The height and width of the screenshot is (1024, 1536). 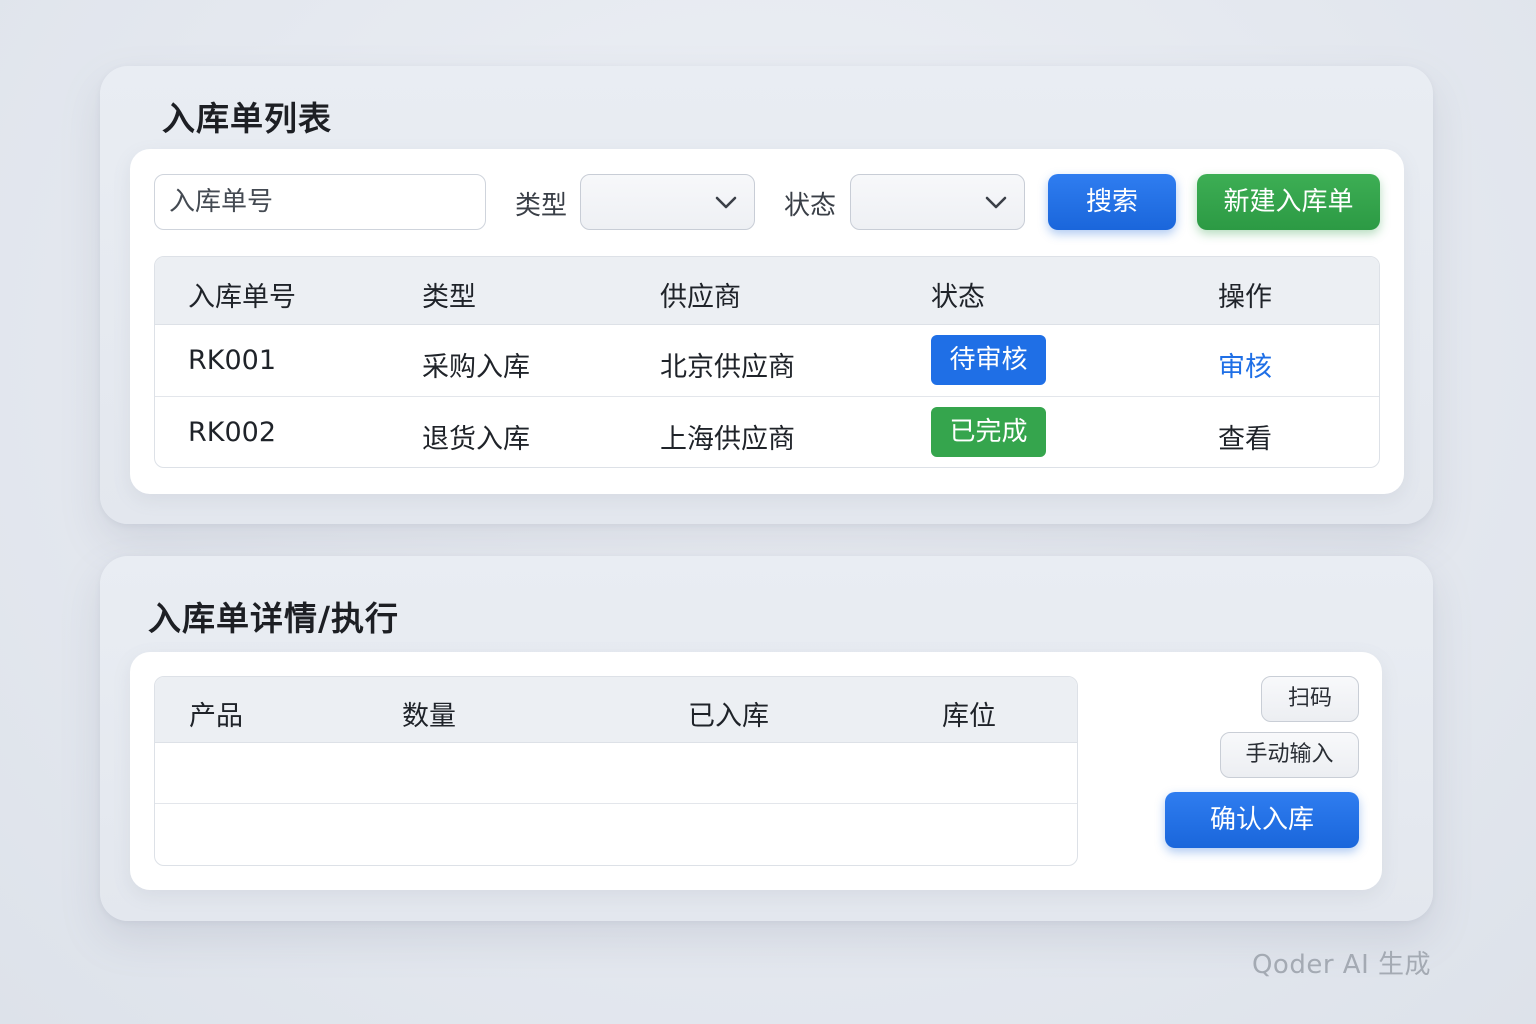 I want to click on header-product: 产品, so click(x=216, y=716).